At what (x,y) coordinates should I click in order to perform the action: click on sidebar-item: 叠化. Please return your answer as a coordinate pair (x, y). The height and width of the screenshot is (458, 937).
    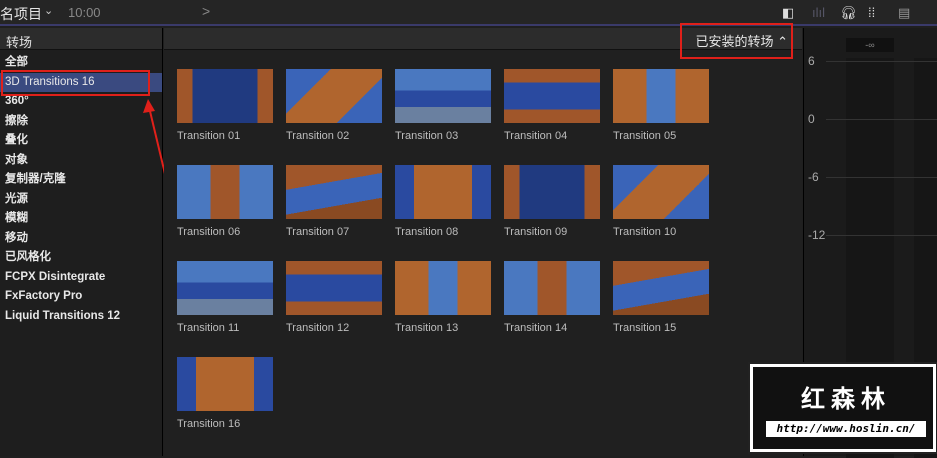
    Looking at the image, I should click on (81, 141).